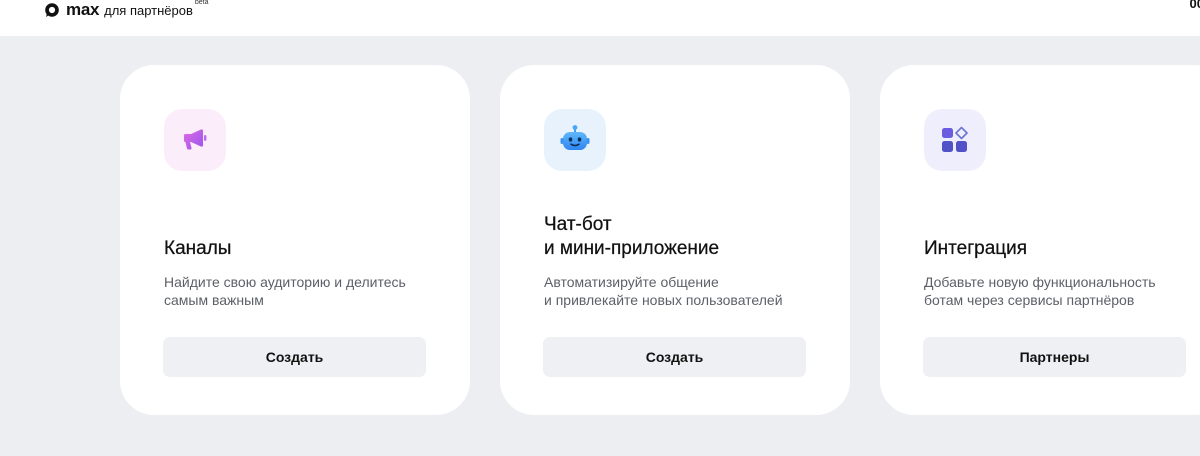 The width and height of the screenshot is (1200, 456). I want to click on logo-brand: max, so click(83, 9).